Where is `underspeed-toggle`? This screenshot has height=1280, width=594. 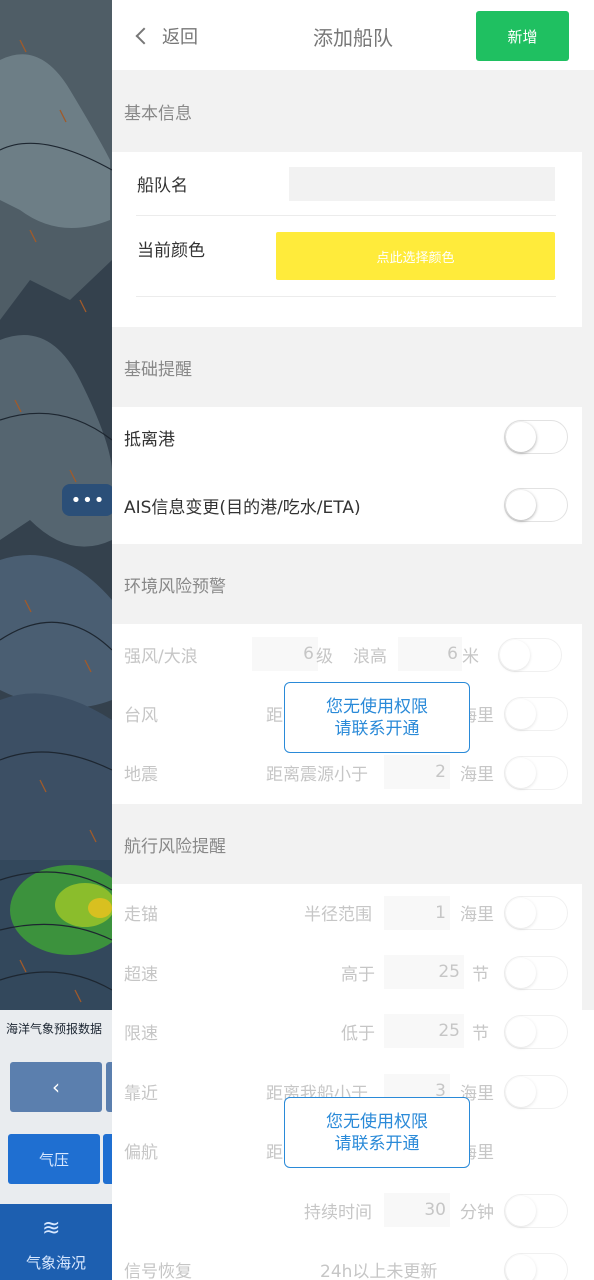 underspeed-toggle is located at coordinates (536, 1032).